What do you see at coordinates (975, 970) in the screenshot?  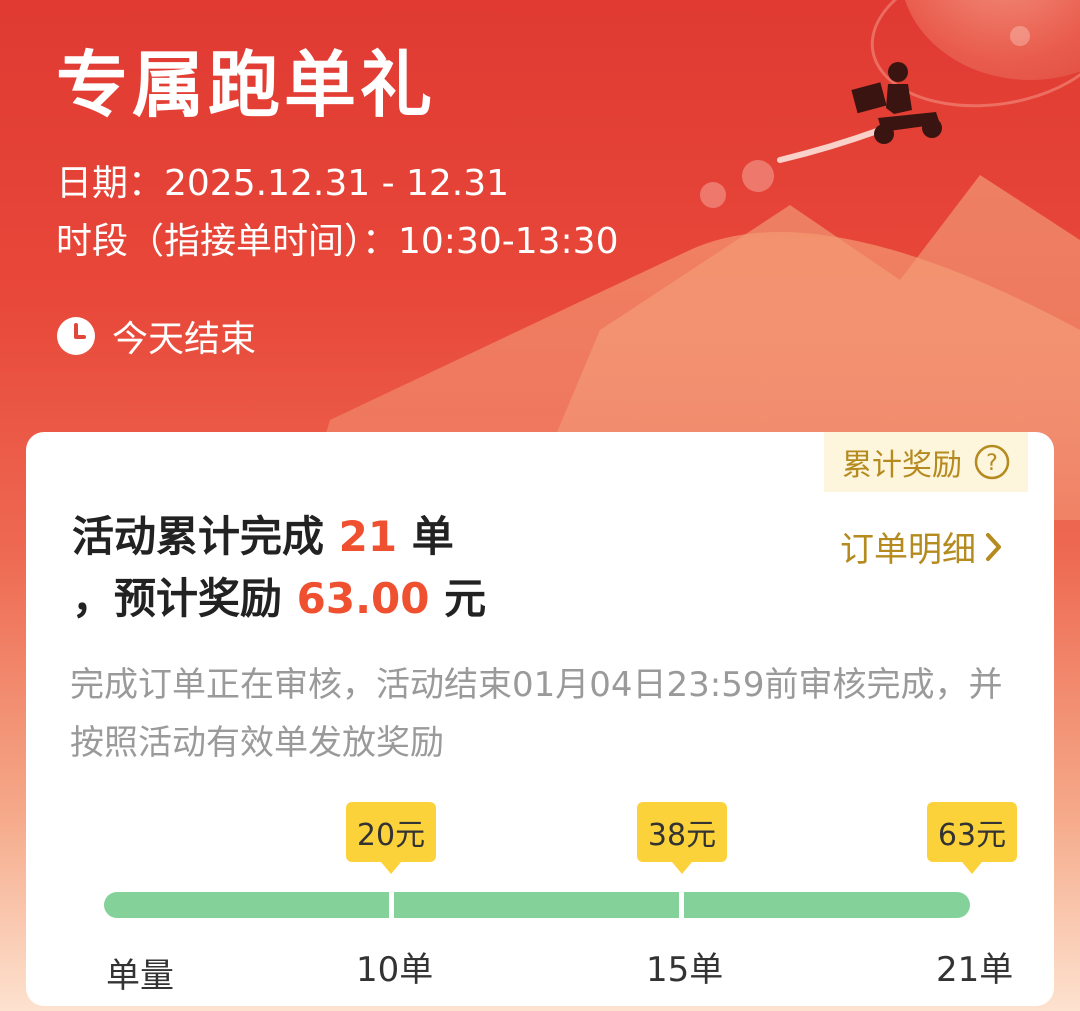 I see `tier-threshold: 21单` at bounding box center [975, 970].